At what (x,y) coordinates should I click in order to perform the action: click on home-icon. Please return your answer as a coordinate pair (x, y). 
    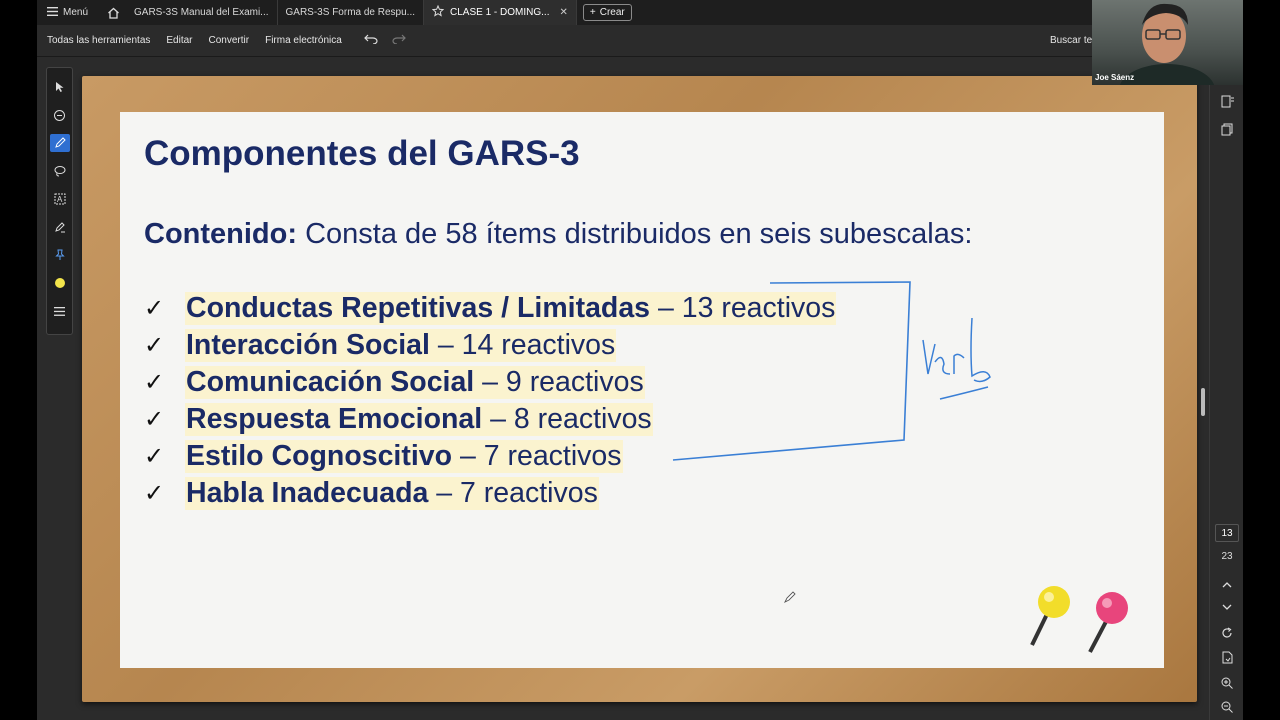
    Looking at the image, I should click on (113, 12).